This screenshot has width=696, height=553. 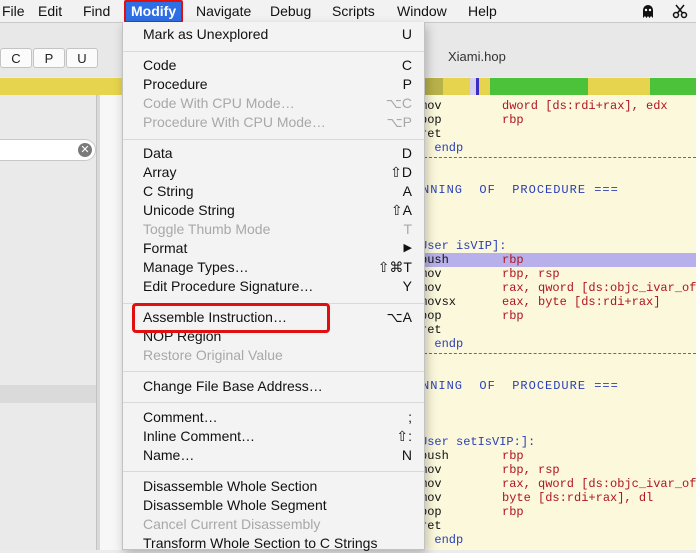 What do you see at coordinates (273, 455) in the screenshot?
I see `menu-item-name: Name… N` at bounding box center [273, 455].